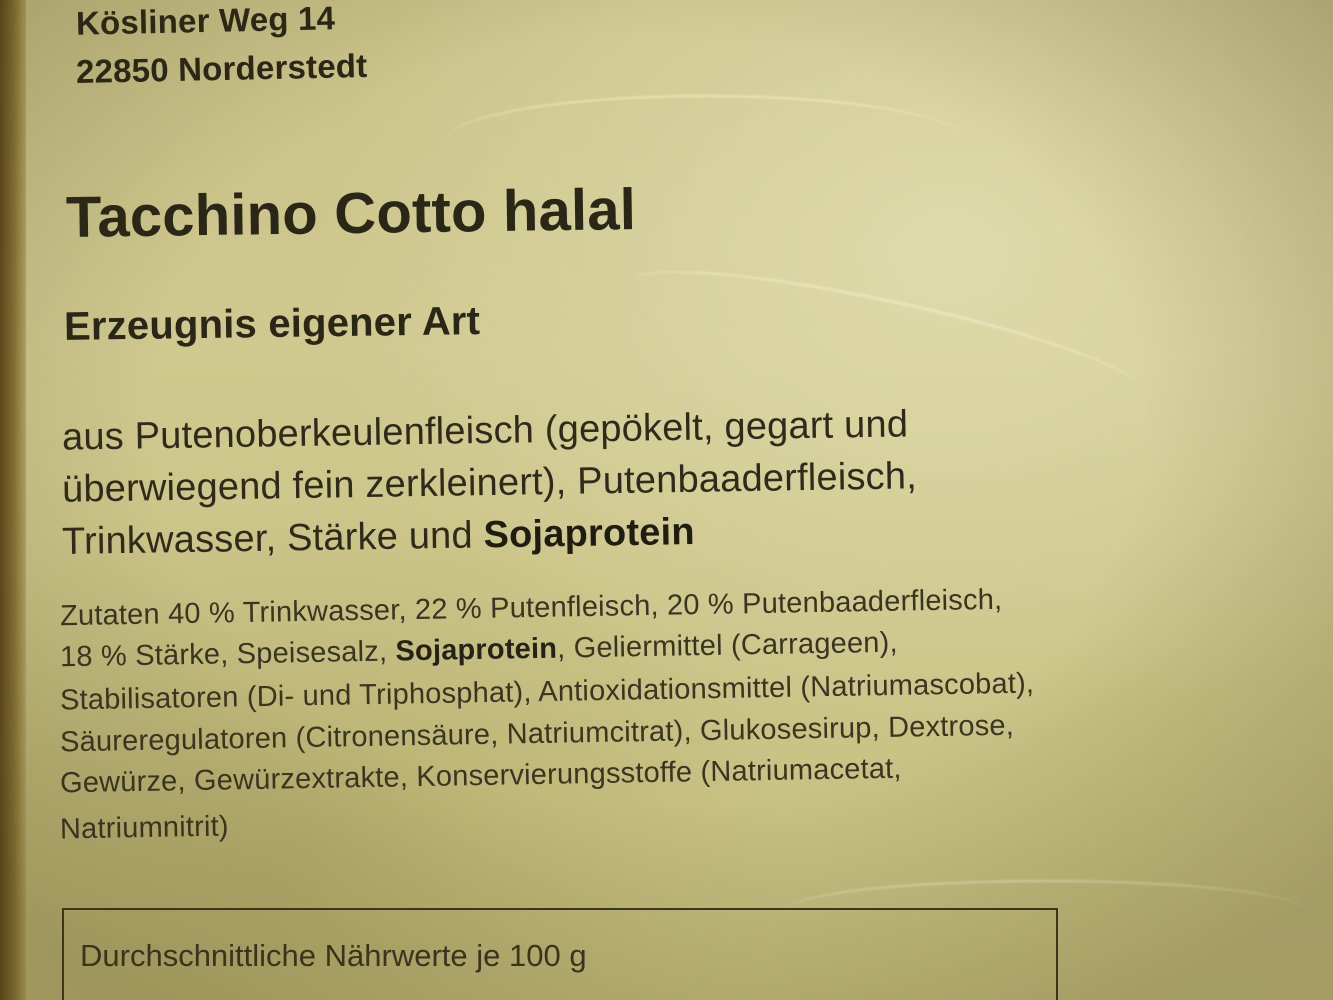 The width and height of the screenshot is (1333, 1000). What do you see at coordinates (272, 324) in the screenshot?
I see `product-type: Erzeugnis eigener Art` at bounding box center [272, 324].